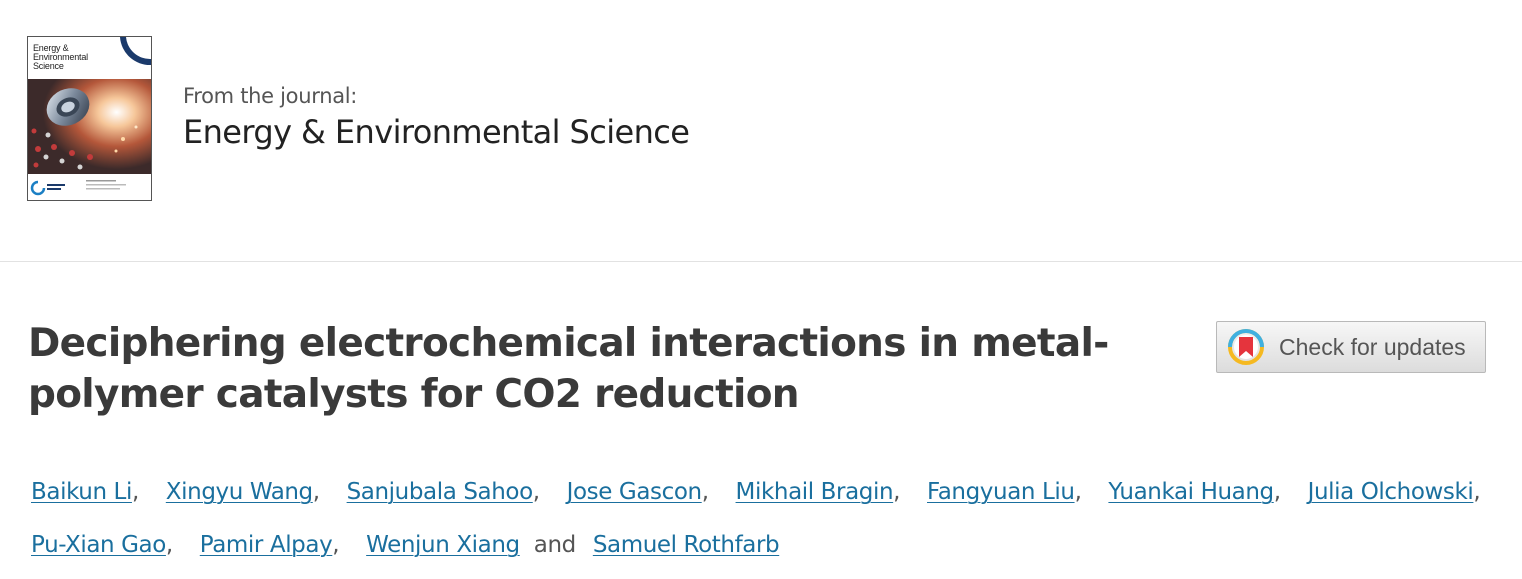 The image size is (1522, 579). What do you see at coordinates (1191, 492) in the screenshot?
I see `author-link: Yuankai Huang` at bounding box center [1191, 492].